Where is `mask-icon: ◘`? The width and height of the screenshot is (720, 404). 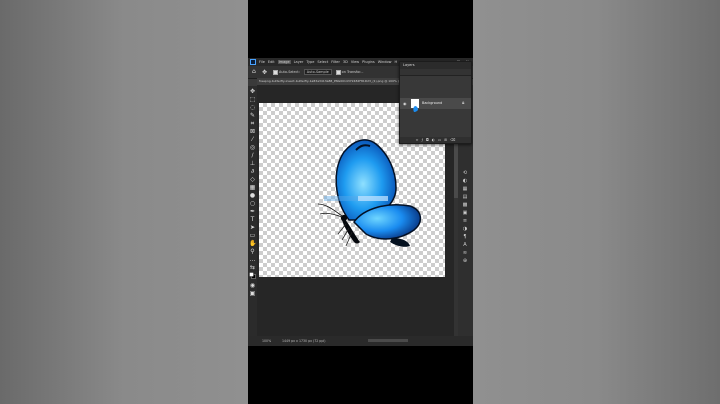
mask-icon: ◘ is located at coordinates (427, 140).